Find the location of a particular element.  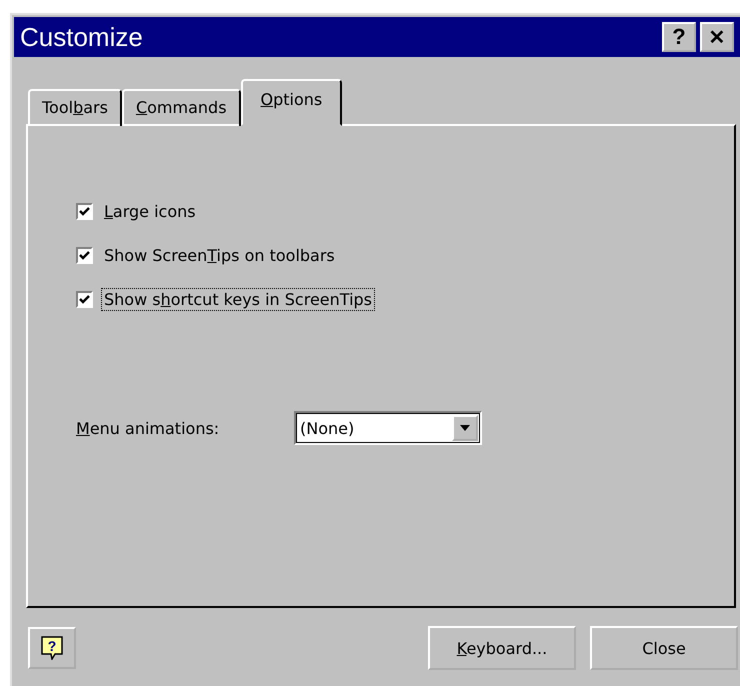

window-title: Customize is located at coordinates (82, 37).